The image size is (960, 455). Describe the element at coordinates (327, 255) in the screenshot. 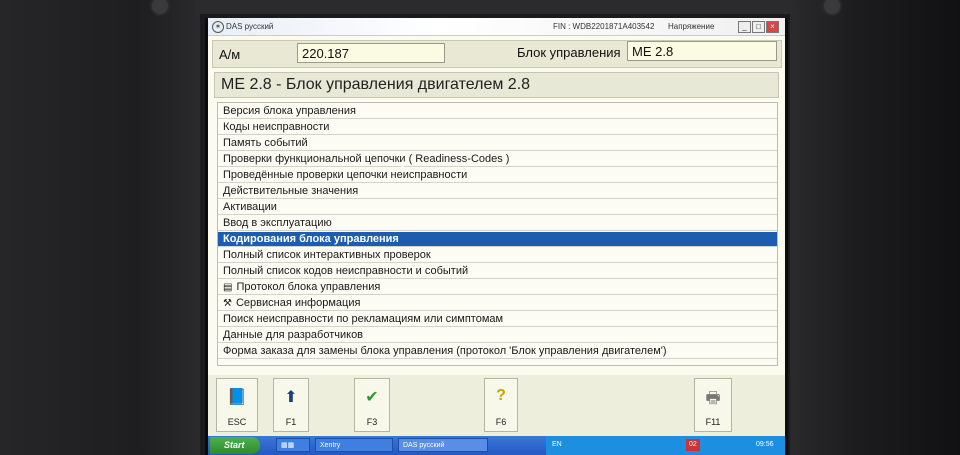

I see `menu-item-label: Полный список интерактивных проверок` at that location.